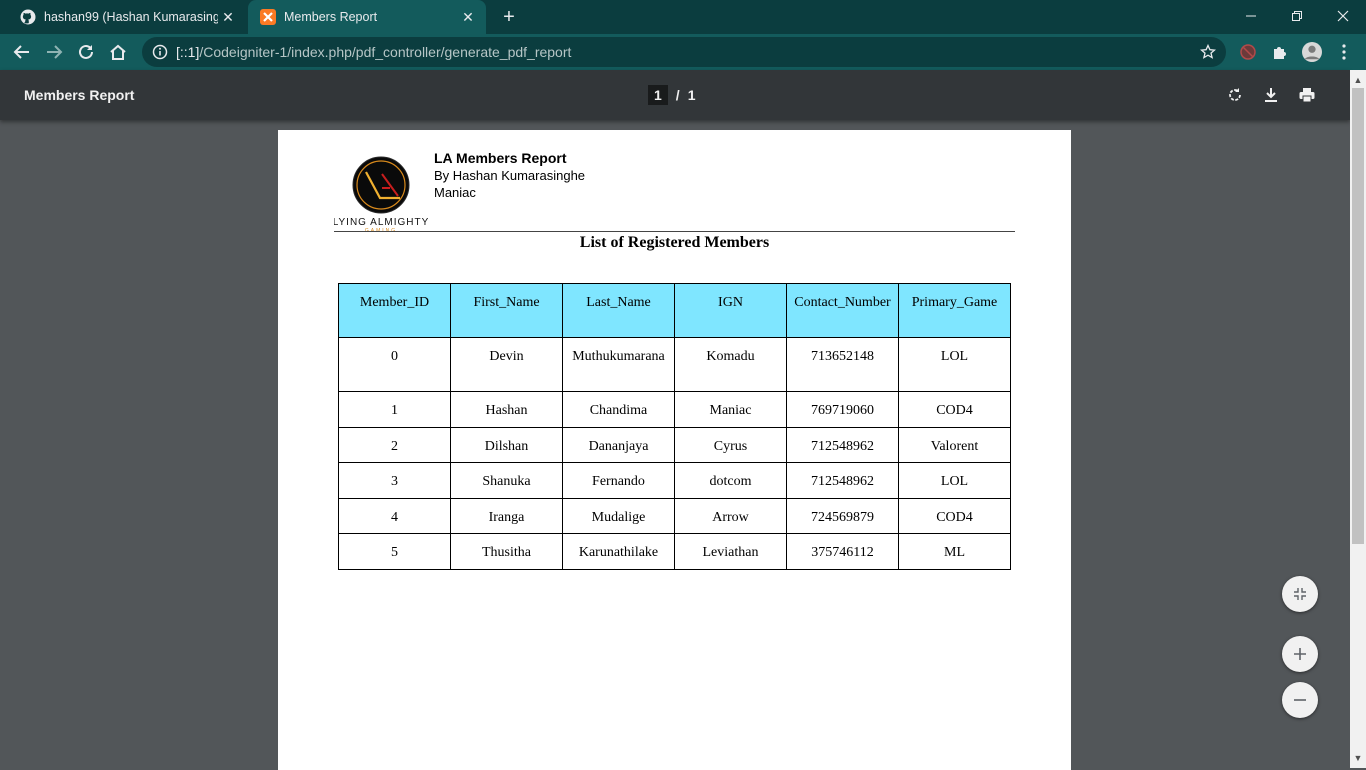  Describe the element at coordinates (618, 515) in the screenshot. I see `table-cell: Mudalige` at that location.